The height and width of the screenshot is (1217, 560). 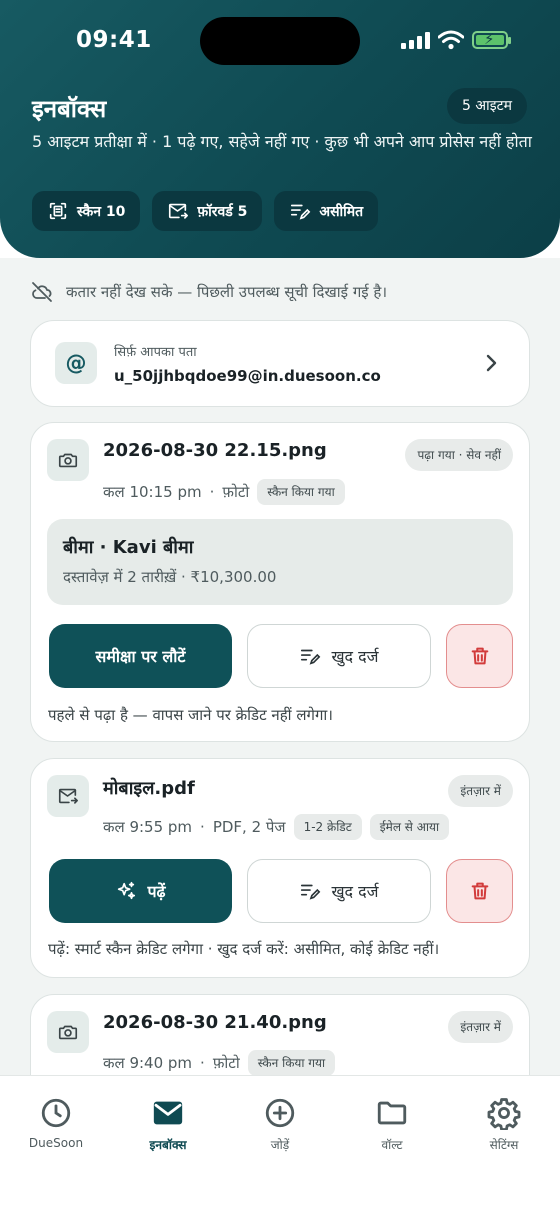 What do you see at coordinates (128, 547) in the screenshot?
I see `summary-title: बीमा · Kavi बीमा` at bounding box center [128, 547].